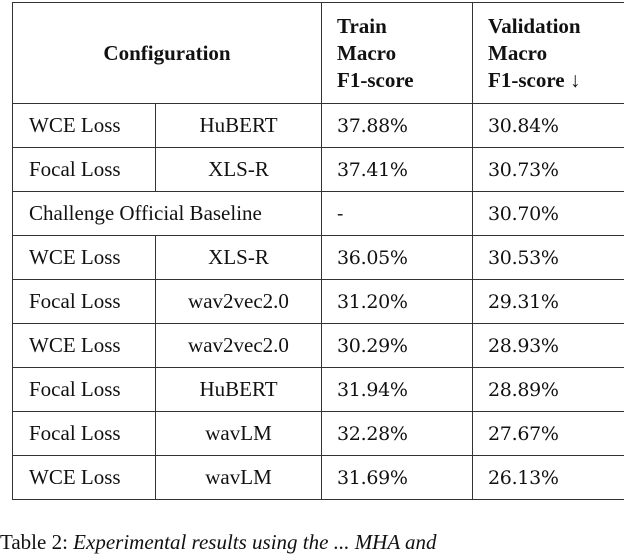 This screenshot has height=555, width=624. I want to click on table-row: Focal Loss XLS-R 37.41% 30.73%, so click(318, 170).